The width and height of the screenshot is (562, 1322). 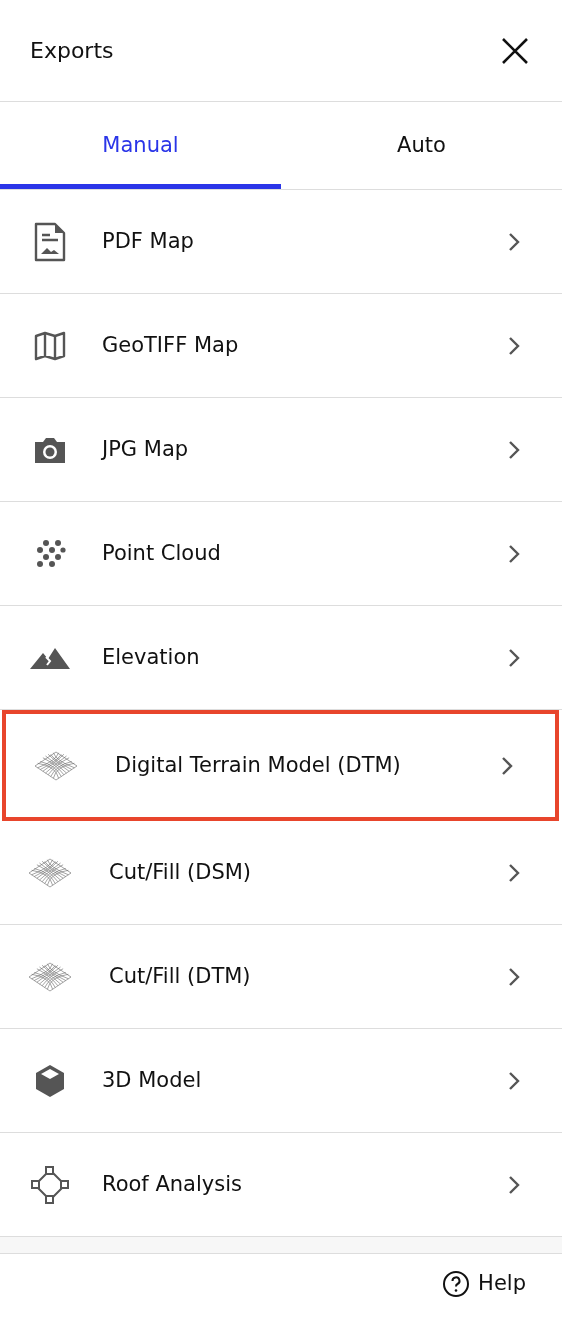 I want to click on help-icon, so click(x=456, y=1284).